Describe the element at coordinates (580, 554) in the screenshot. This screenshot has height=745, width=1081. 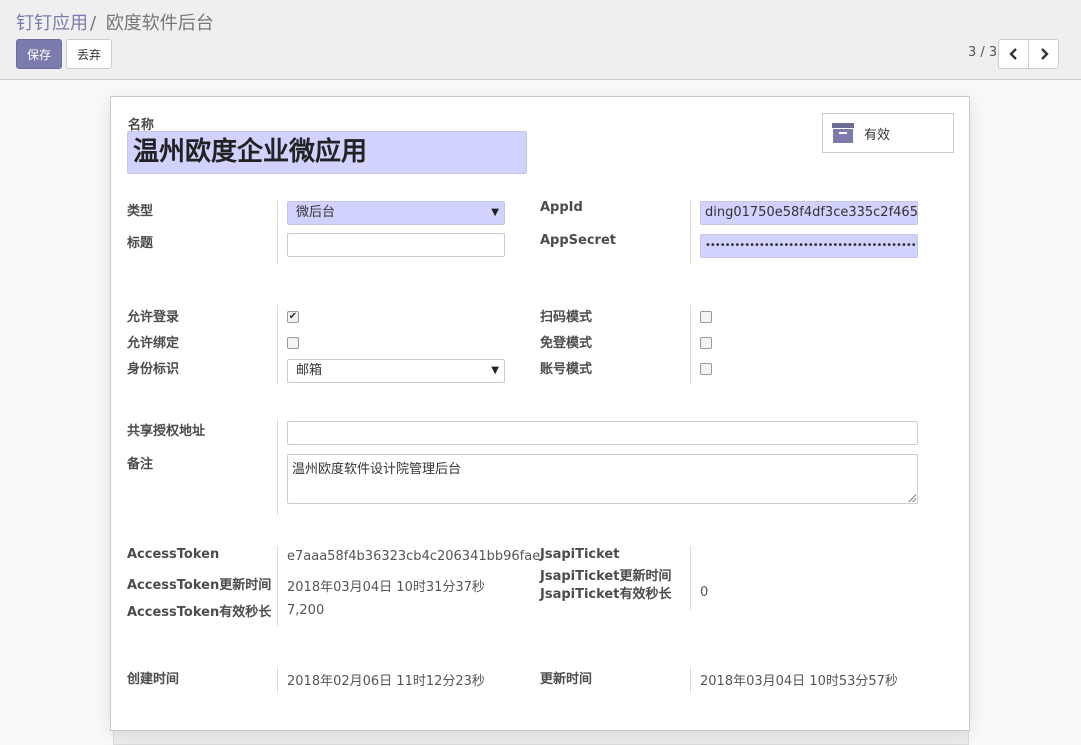
I see `jsapi-ticket-label: JsapiTicket` at that location.